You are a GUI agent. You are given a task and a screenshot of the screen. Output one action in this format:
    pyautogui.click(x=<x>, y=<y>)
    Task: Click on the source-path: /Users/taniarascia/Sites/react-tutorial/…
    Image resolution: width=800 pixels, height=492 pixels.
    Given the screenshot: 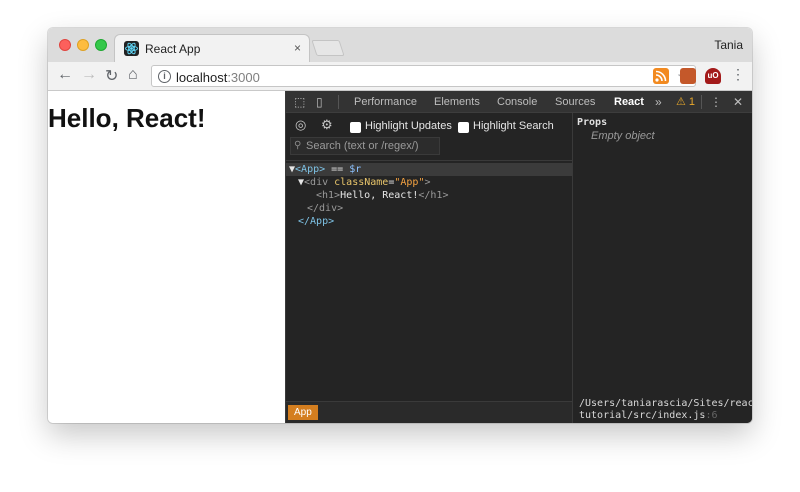 What is the action you would take?
    pyautogui.click(x=665, y=409)
    